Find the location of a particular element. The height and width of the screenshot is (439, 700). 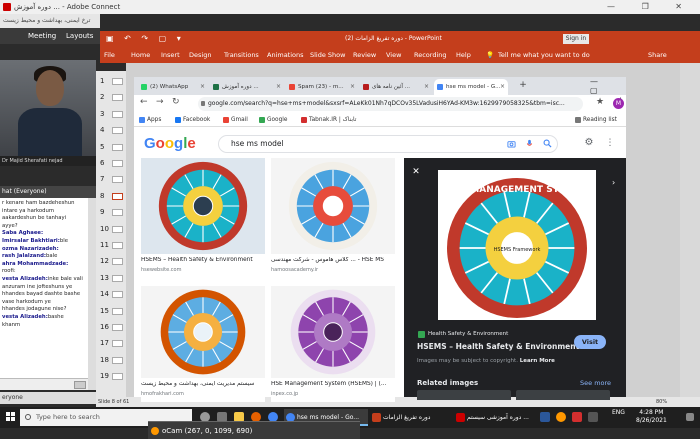

input-language: ENG is located at coordinates (618, 412).